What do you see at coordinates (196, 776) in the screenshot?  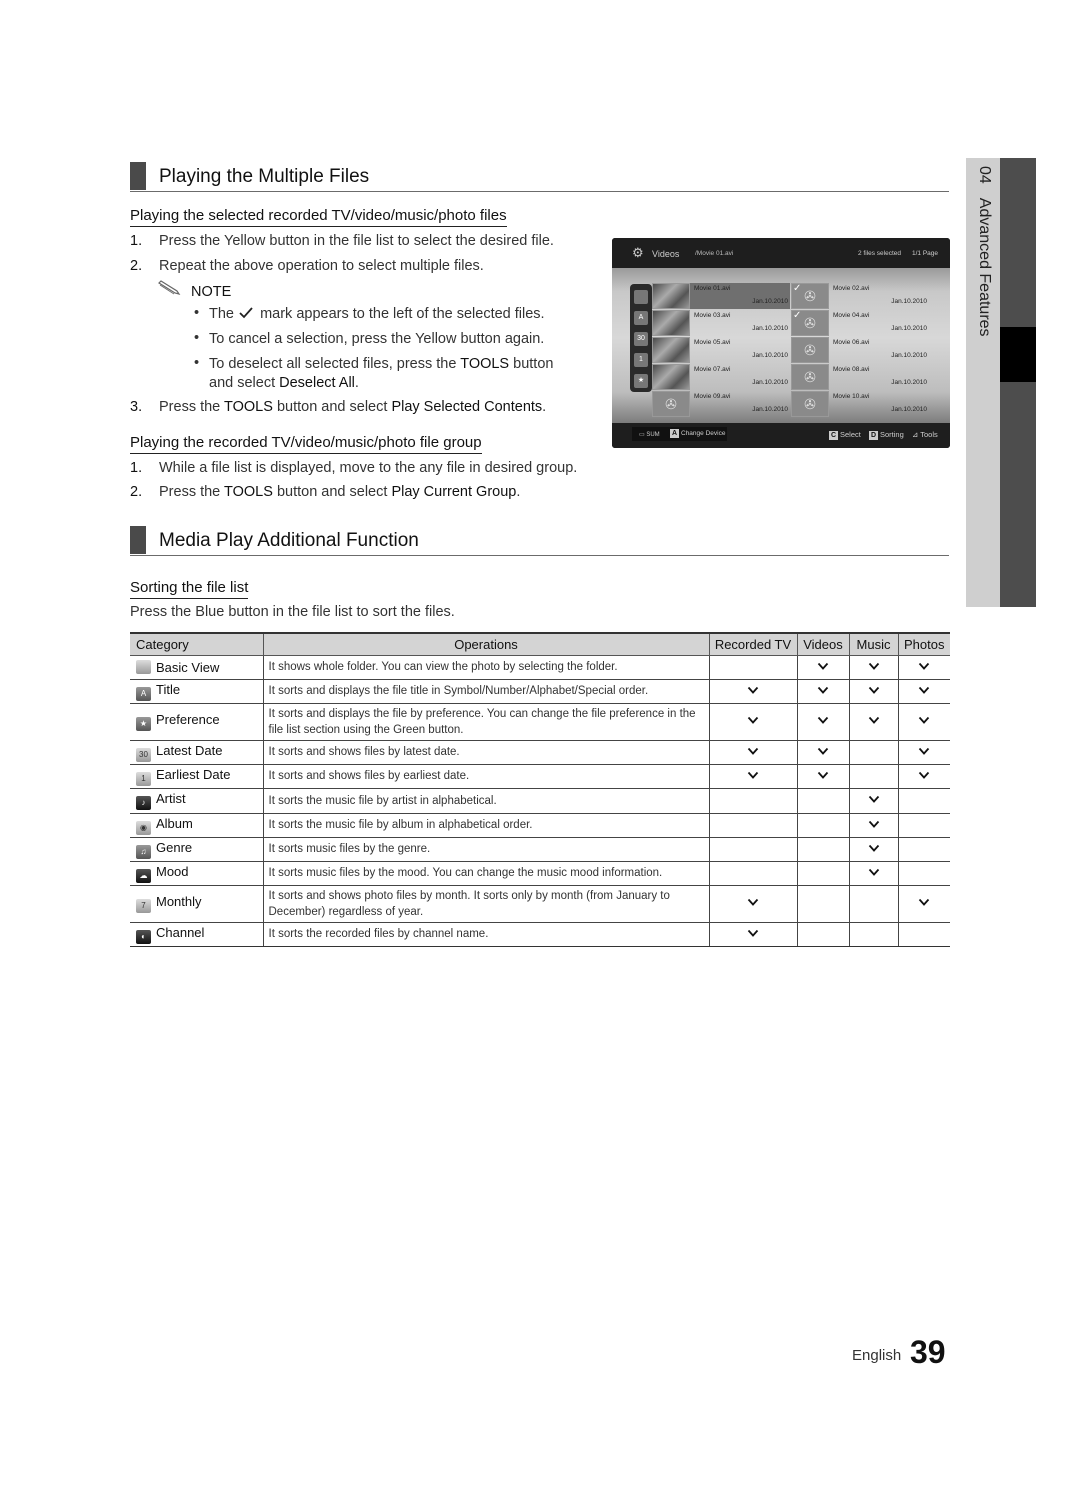 I see `category-cell: 1 Earliest Date` at bounding box center [196, 776].